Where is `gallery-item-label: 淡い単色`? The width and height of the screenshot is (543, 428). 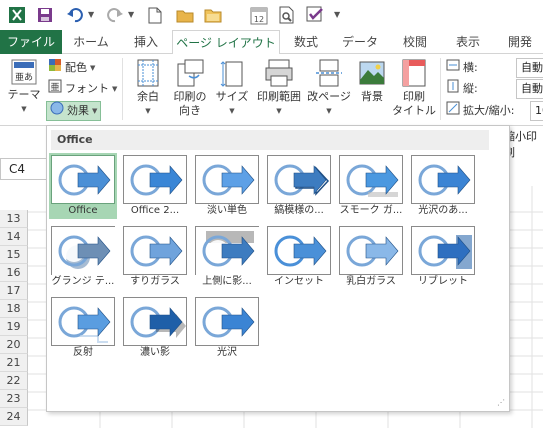
gallery-item-label: 淡い単色 is located at coordinates (227, 210).